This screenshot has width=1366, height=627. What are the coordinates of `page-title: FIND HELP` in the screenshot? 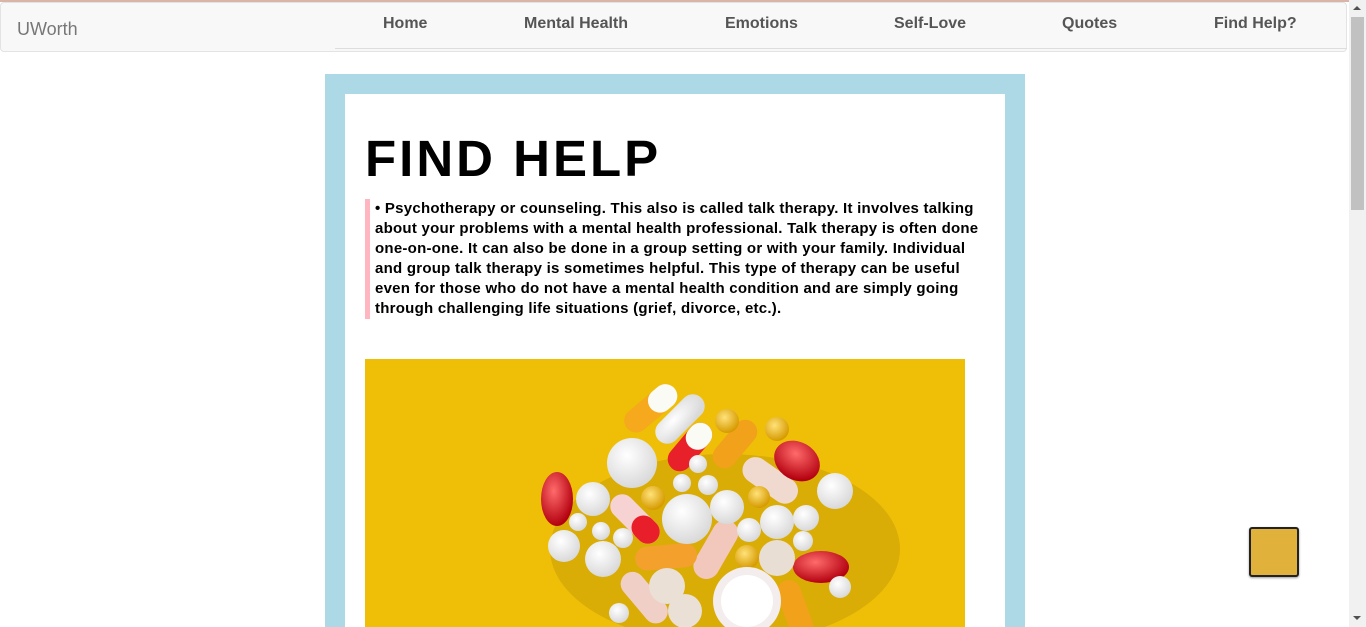 It's located at (513, 158).